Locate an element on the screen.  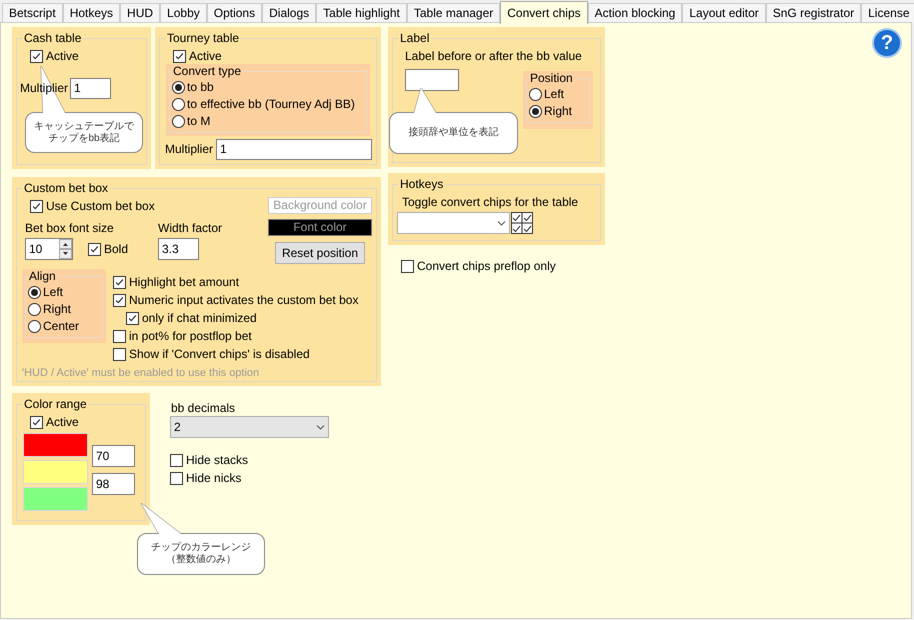
callout-text: キャッシュテーブルで チップをbb表記 is located at coordinates (84, 132).